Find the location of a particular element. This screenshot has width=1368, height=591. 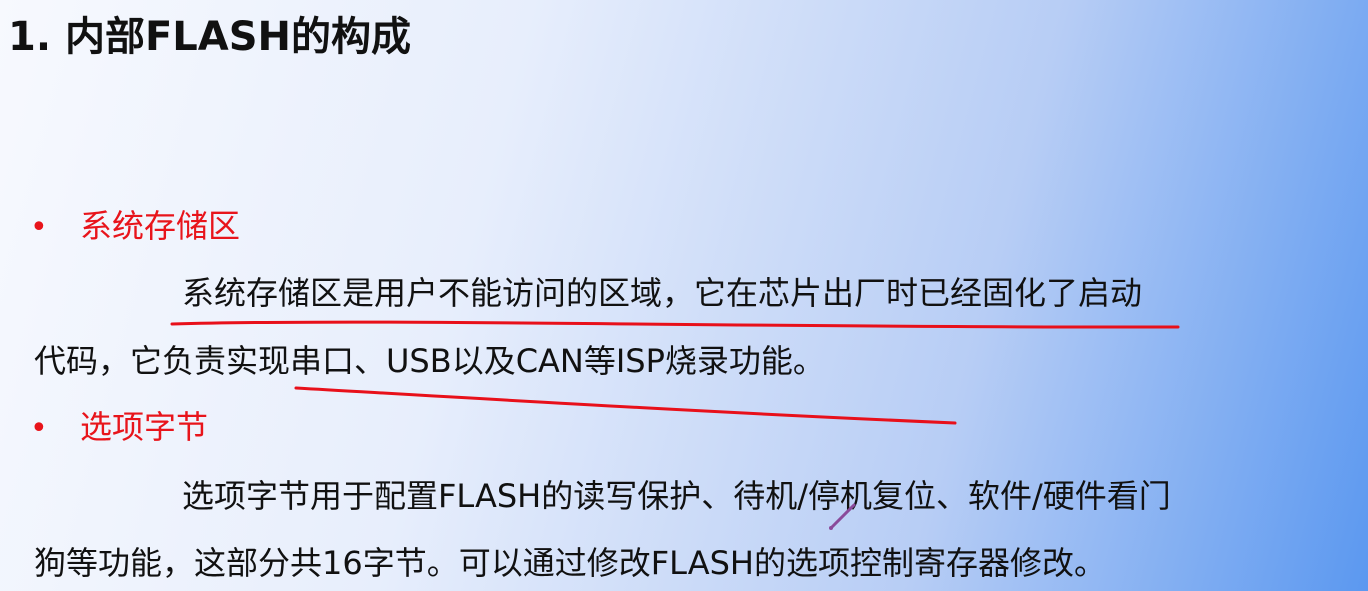

paragraph-line: 代码，它负责实现串口、USB以及CAN等ISP烧录功能。 is located at coordinates (429, 361).